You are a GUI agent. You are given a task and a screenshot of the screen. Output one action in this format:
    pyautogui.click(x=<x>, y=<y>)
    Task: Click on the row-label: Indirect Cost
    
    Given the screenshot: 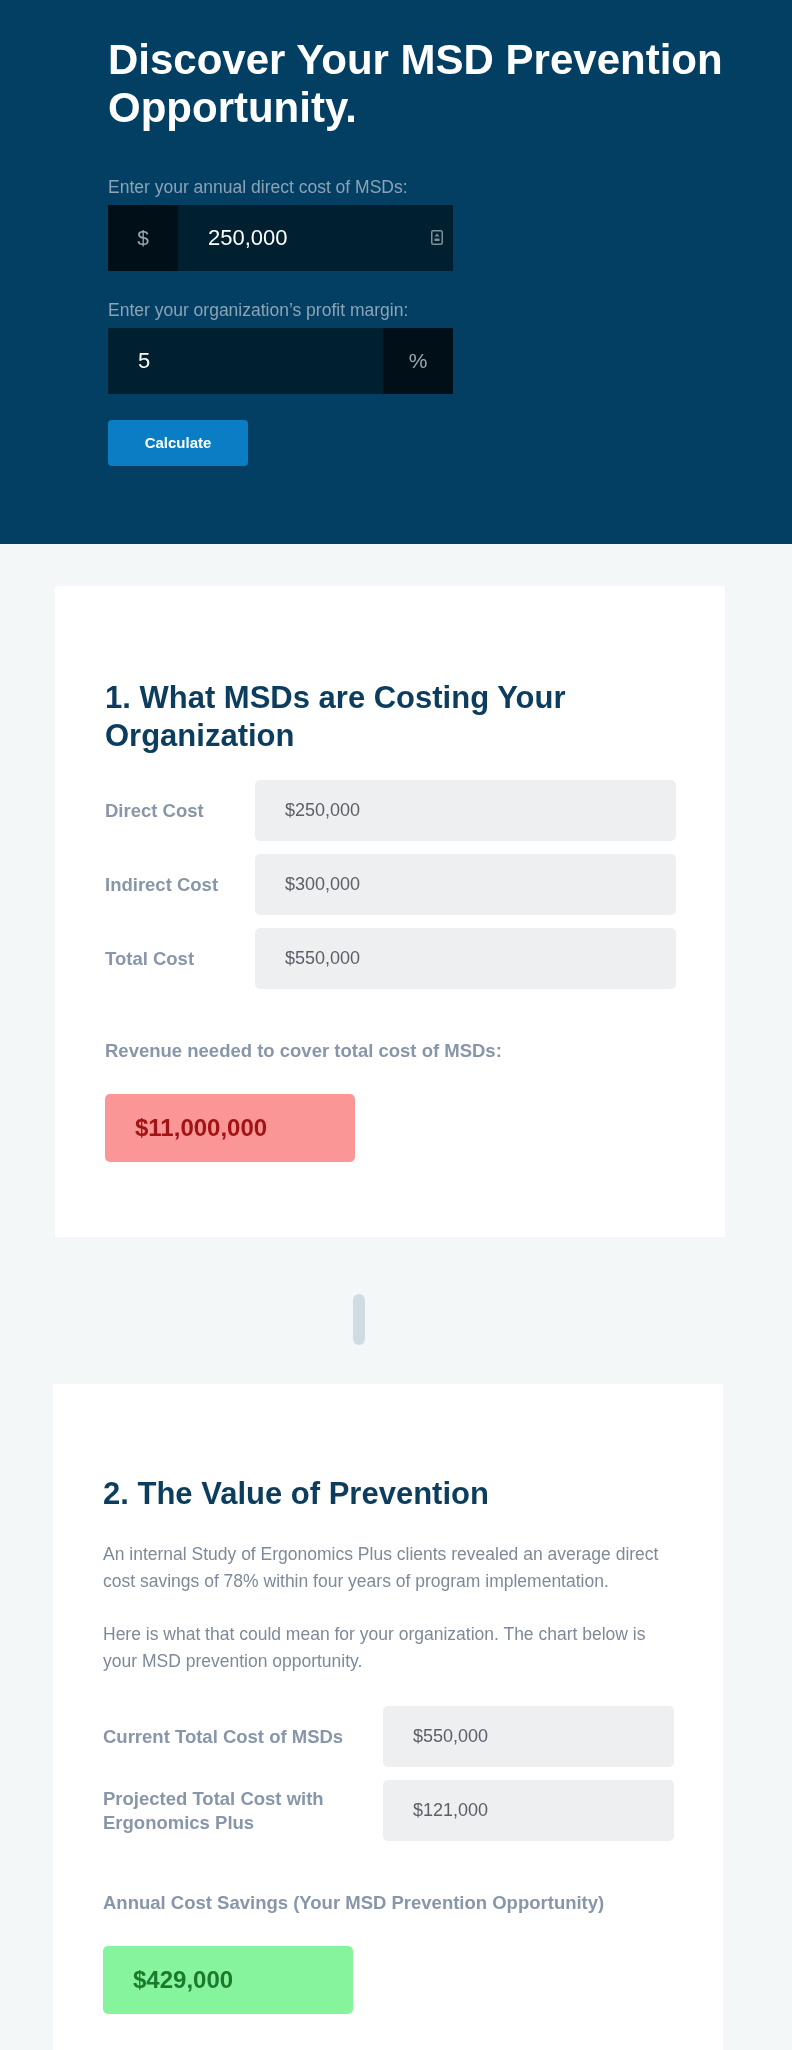 What is the action you would take?
    pyautogui.click(x=162, y=884)
    